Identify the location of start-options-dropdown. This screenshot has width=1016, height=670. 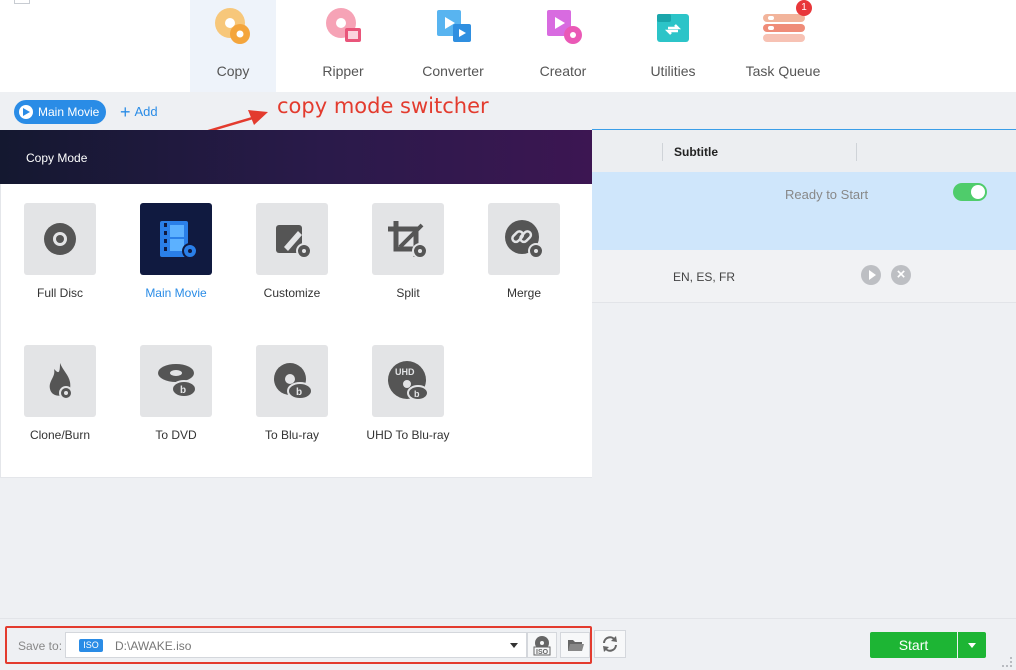
(972, 645).